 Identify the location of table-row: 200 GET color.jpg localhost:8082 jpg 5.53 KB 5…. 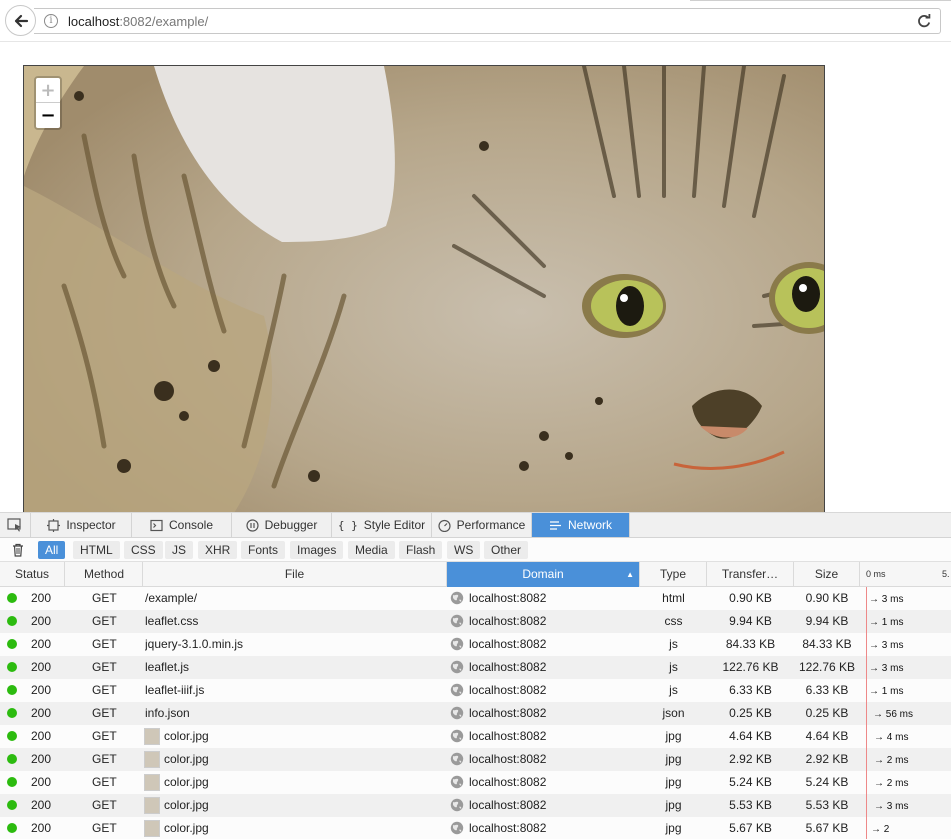
(475, 805).